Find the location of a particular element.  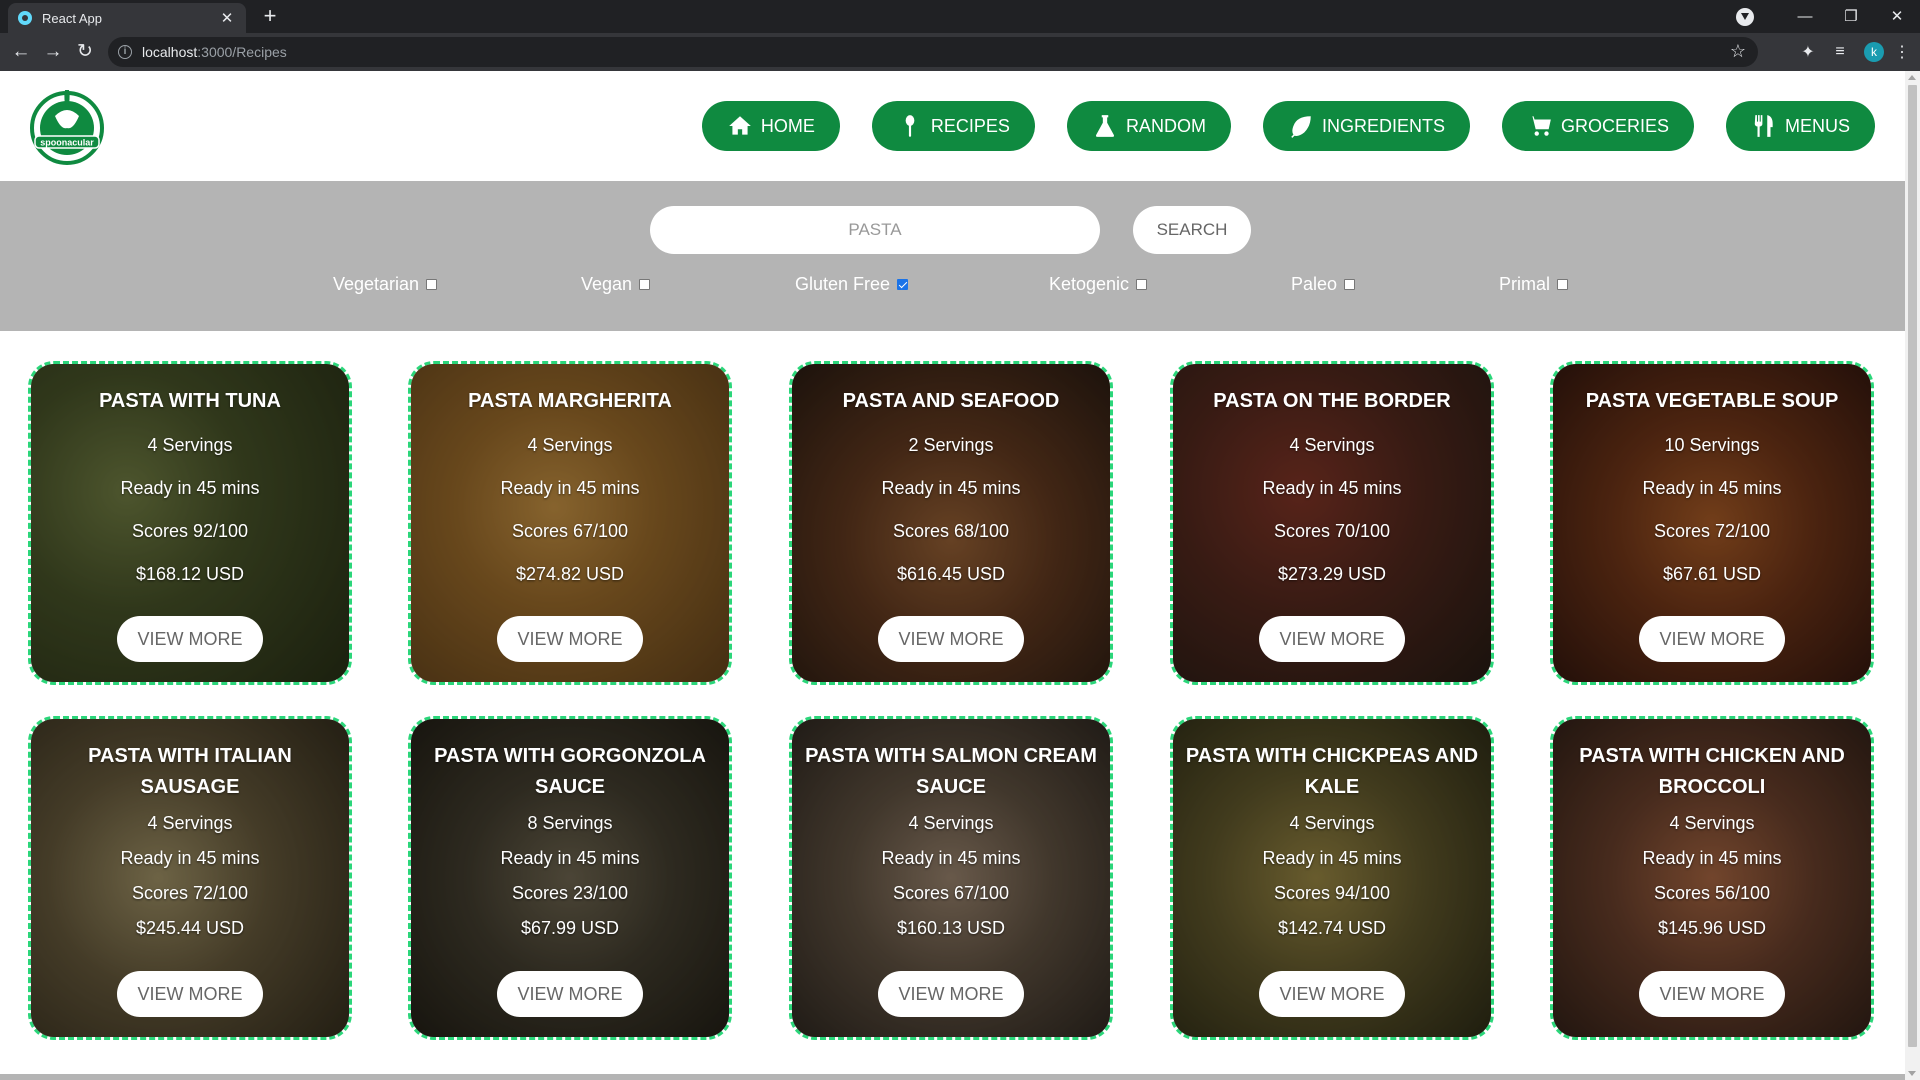

filter-paleo-checkbox is located at coordinates (1350, 284).